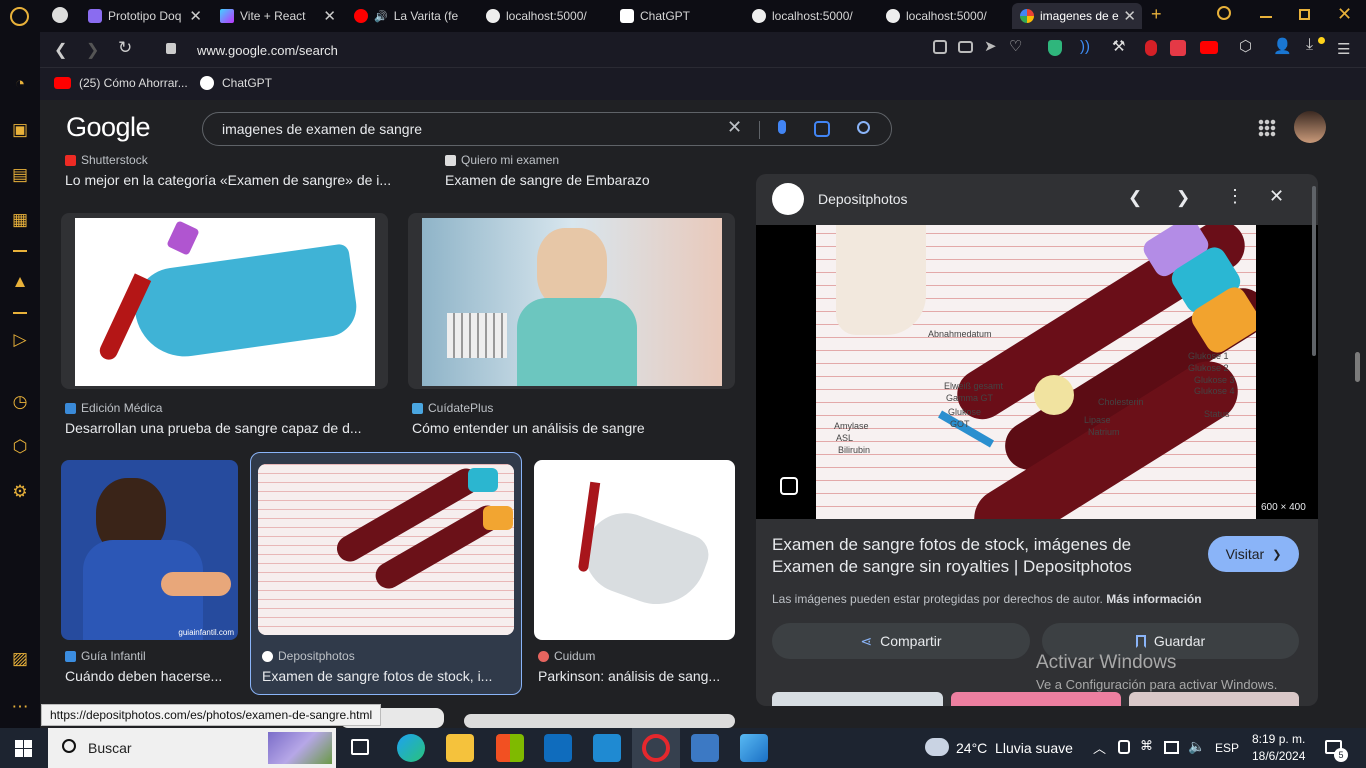 The height and width of the screenshot is (768, 1366). Describe the element at coordinates (734, 127) in the screenshot. I see `clear-search-icon: ✕` at that location.